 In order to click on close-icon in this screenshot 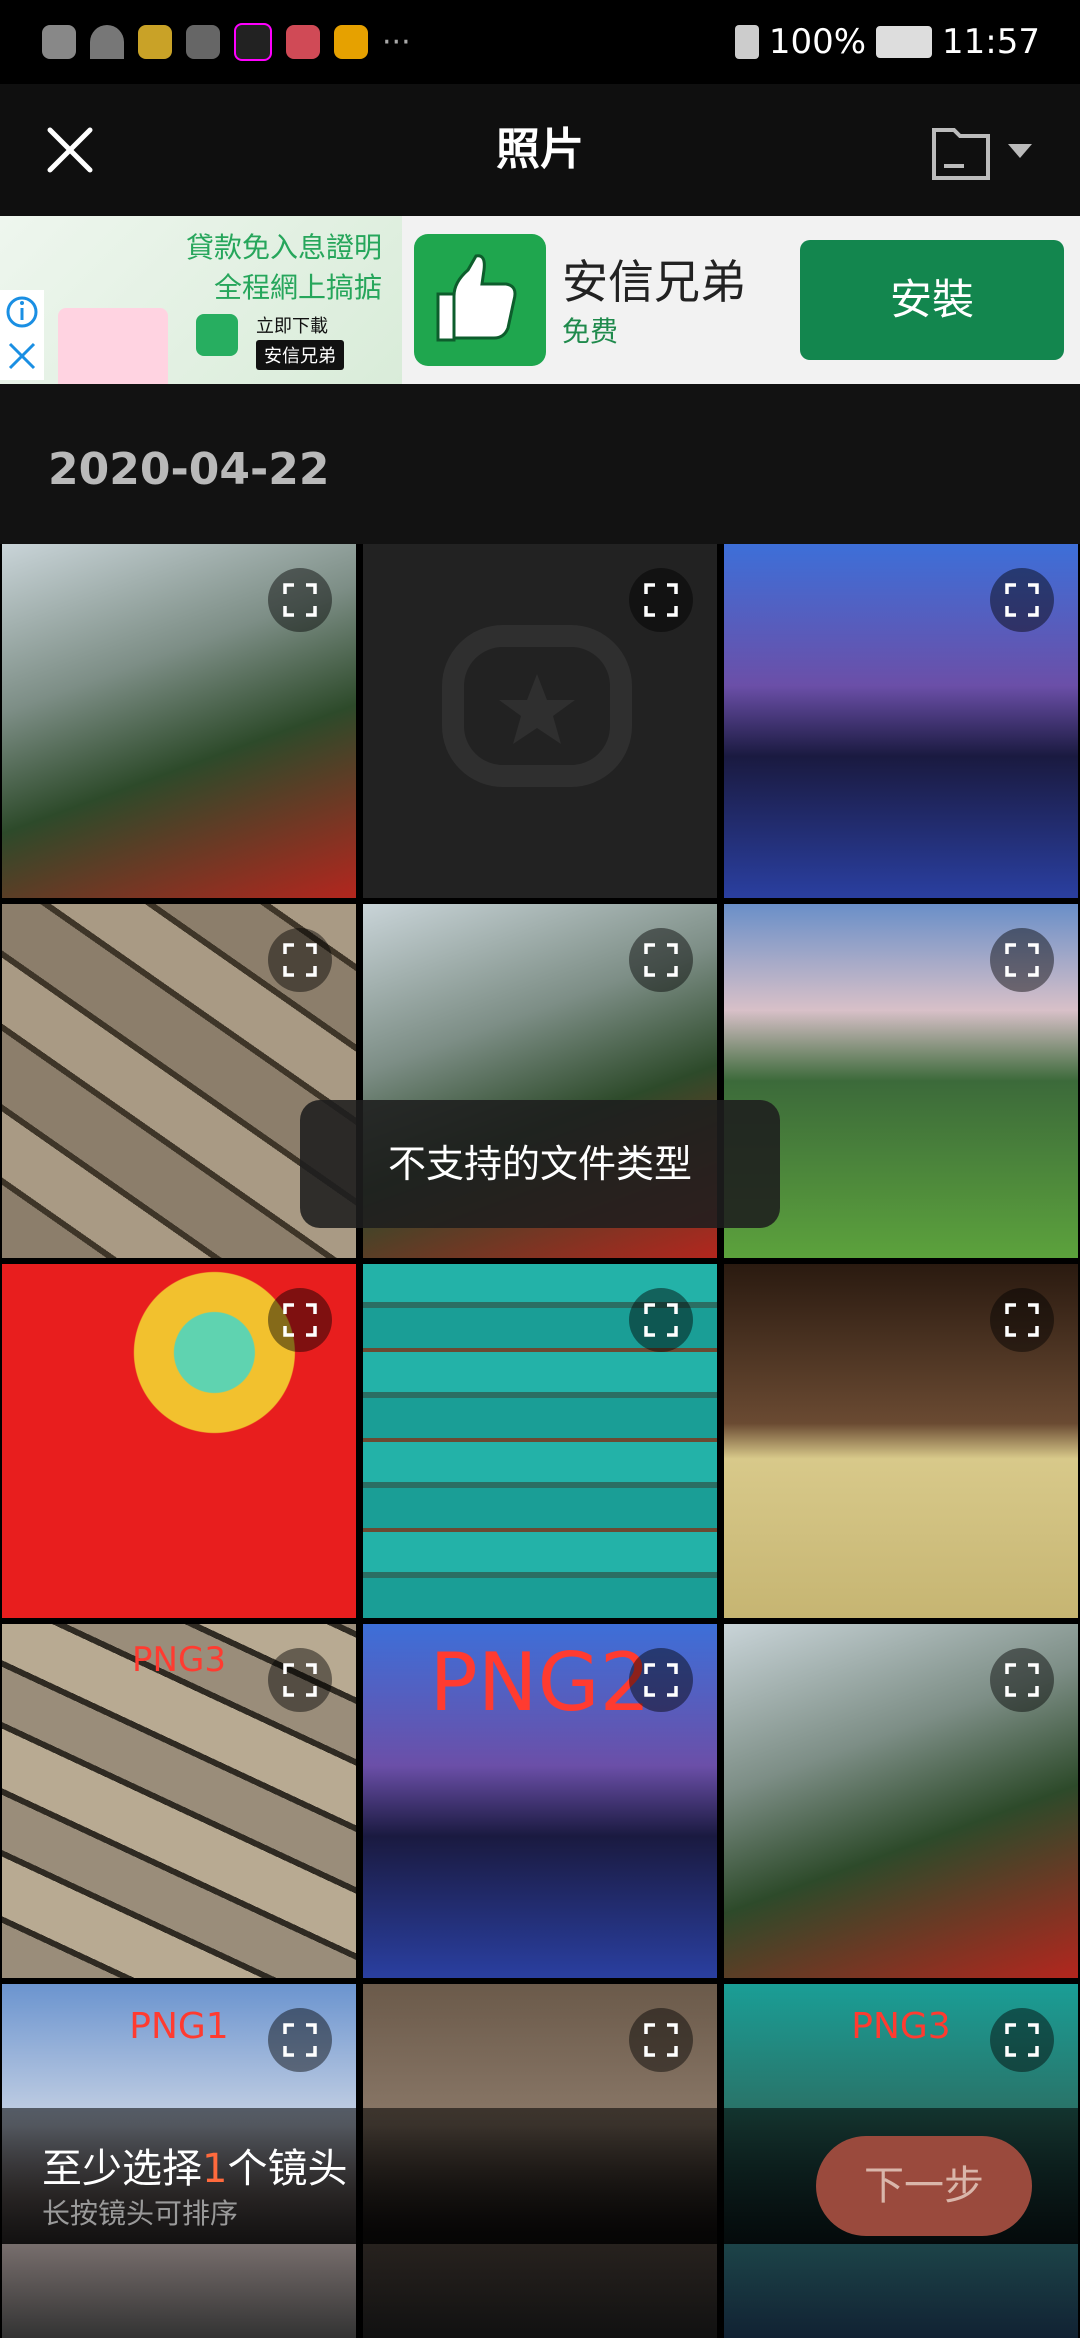, I will do `click(70, 150)`.